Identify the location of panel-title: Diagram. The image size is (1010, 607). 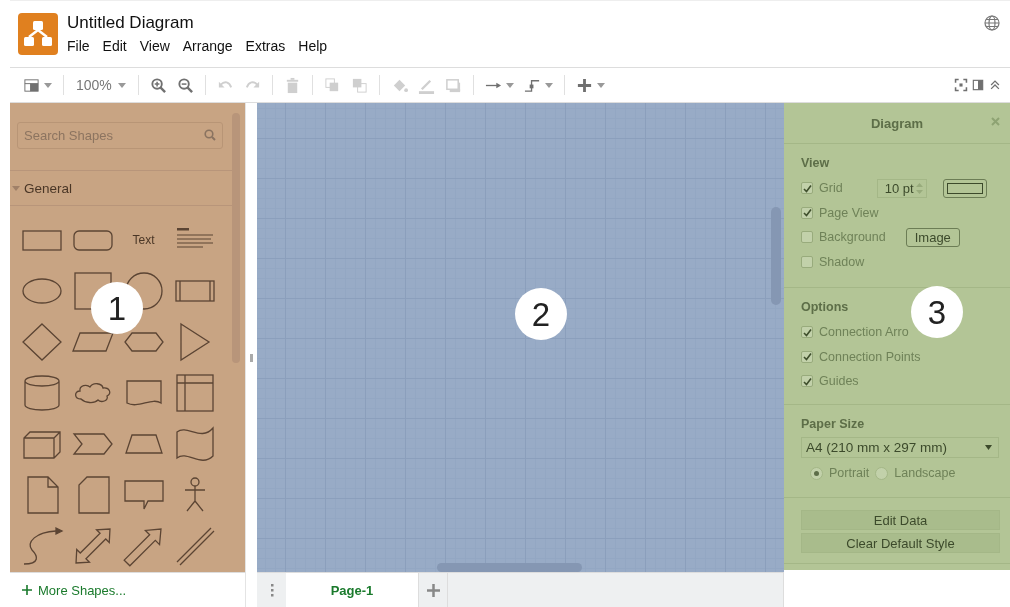
(897, 123).